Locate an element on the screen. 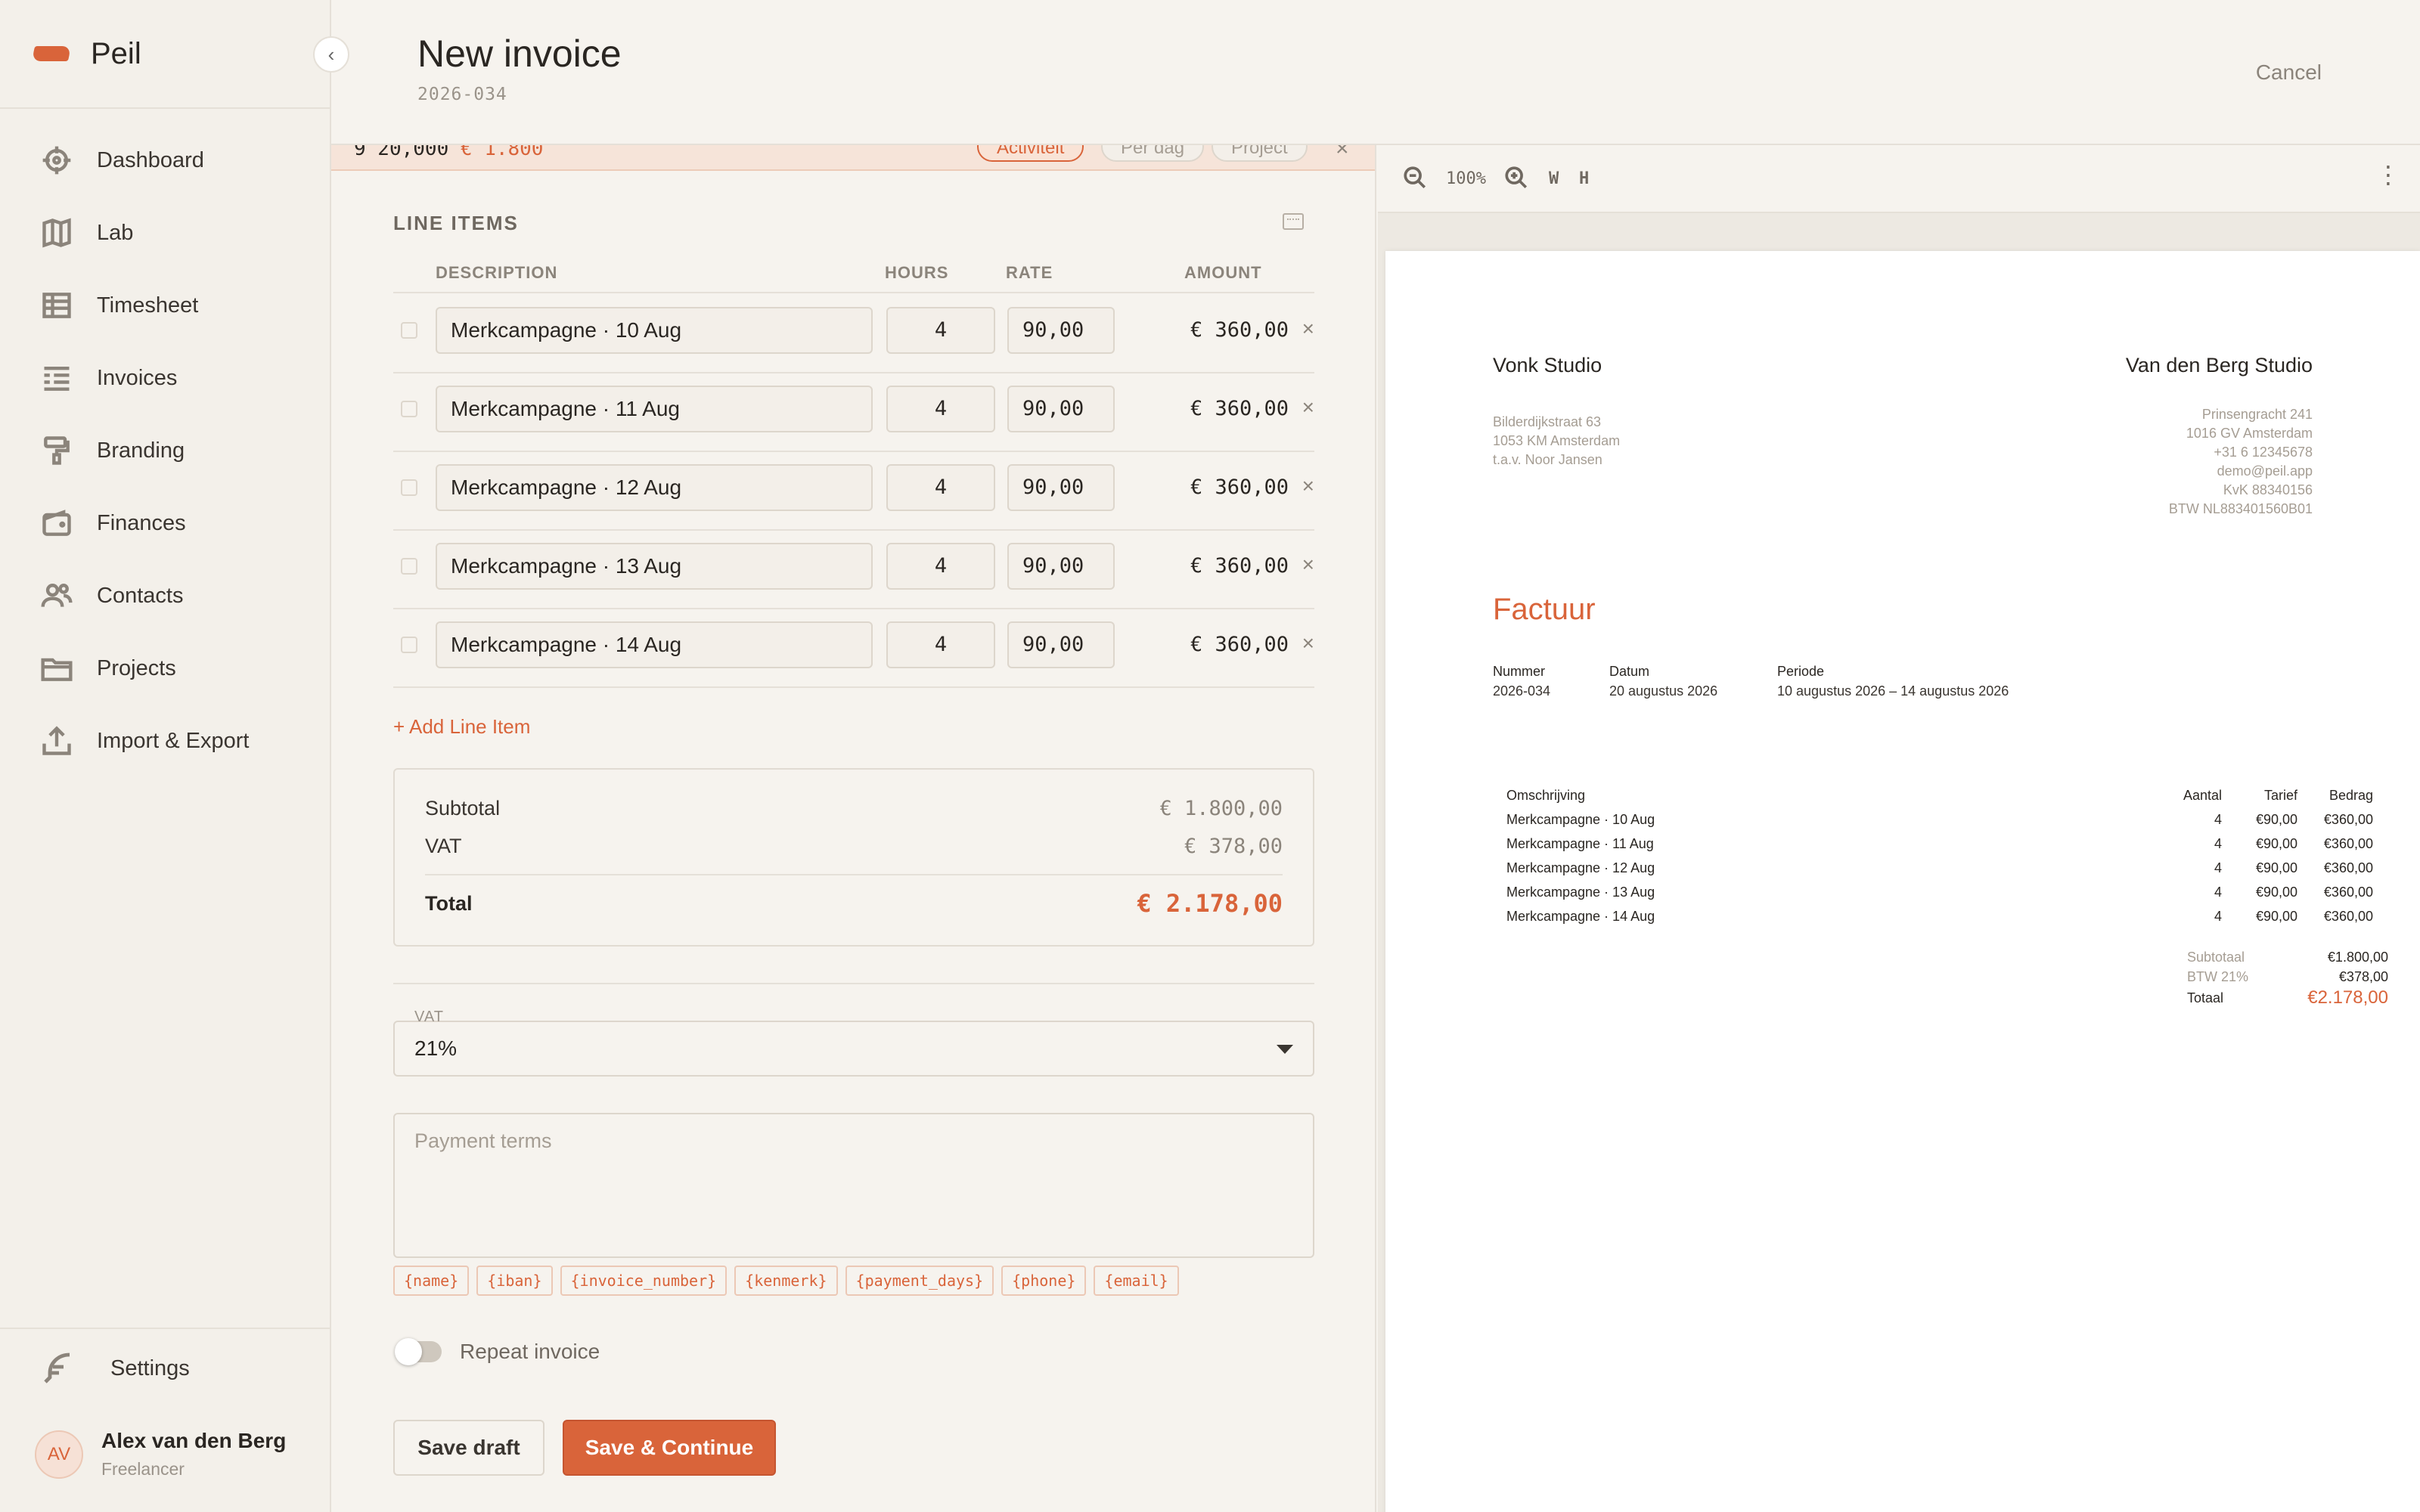 The image size is (2420, 1512). payment-terms-placeholder: Payment terms is located at coordinates (483, 1140).